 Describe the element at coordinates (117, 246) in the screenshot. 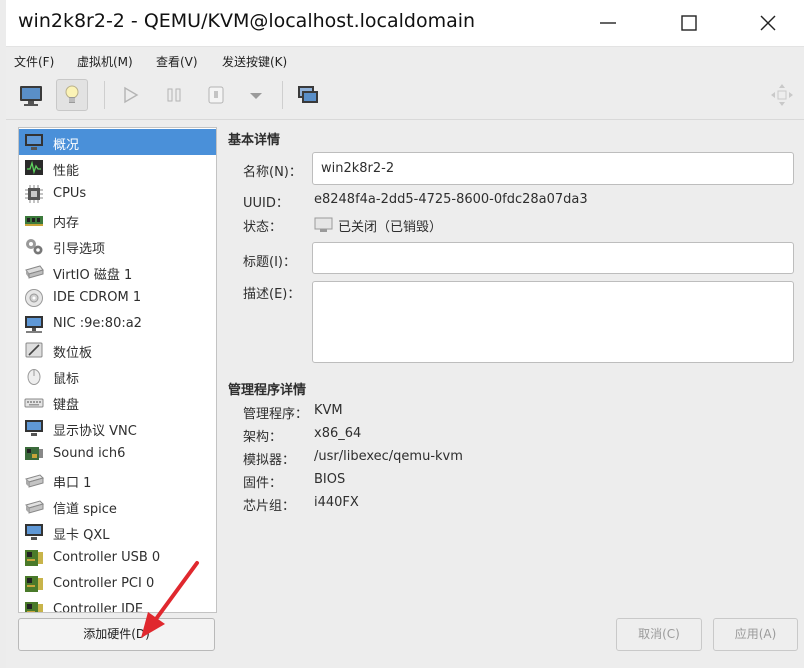

I see `sidebar-item-boot-options: 引导选项` at that location.